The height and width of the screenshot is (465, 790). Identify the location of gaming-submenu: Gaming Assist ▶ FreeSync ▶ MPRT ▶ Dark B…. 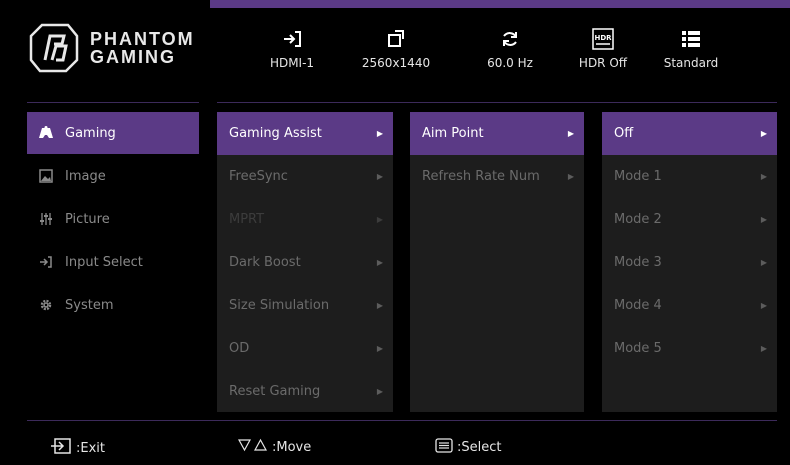
(305, 262).